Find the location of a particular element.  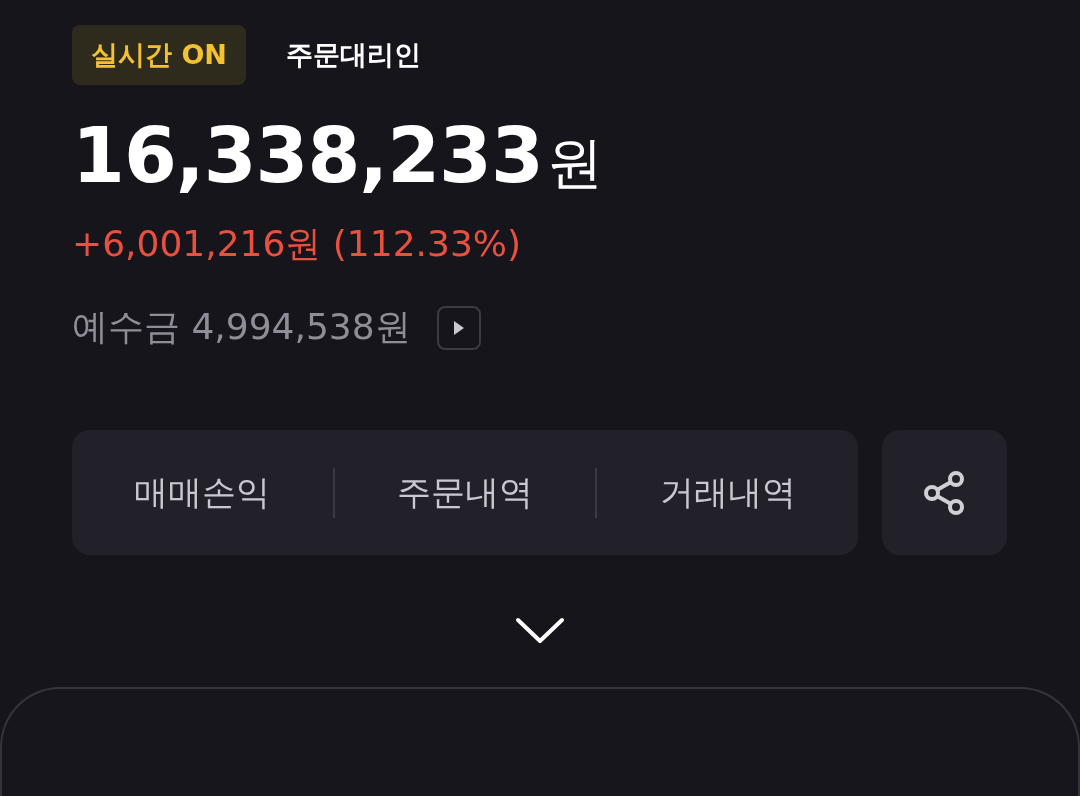

chevron-icon is located at coordinates (540, 631).